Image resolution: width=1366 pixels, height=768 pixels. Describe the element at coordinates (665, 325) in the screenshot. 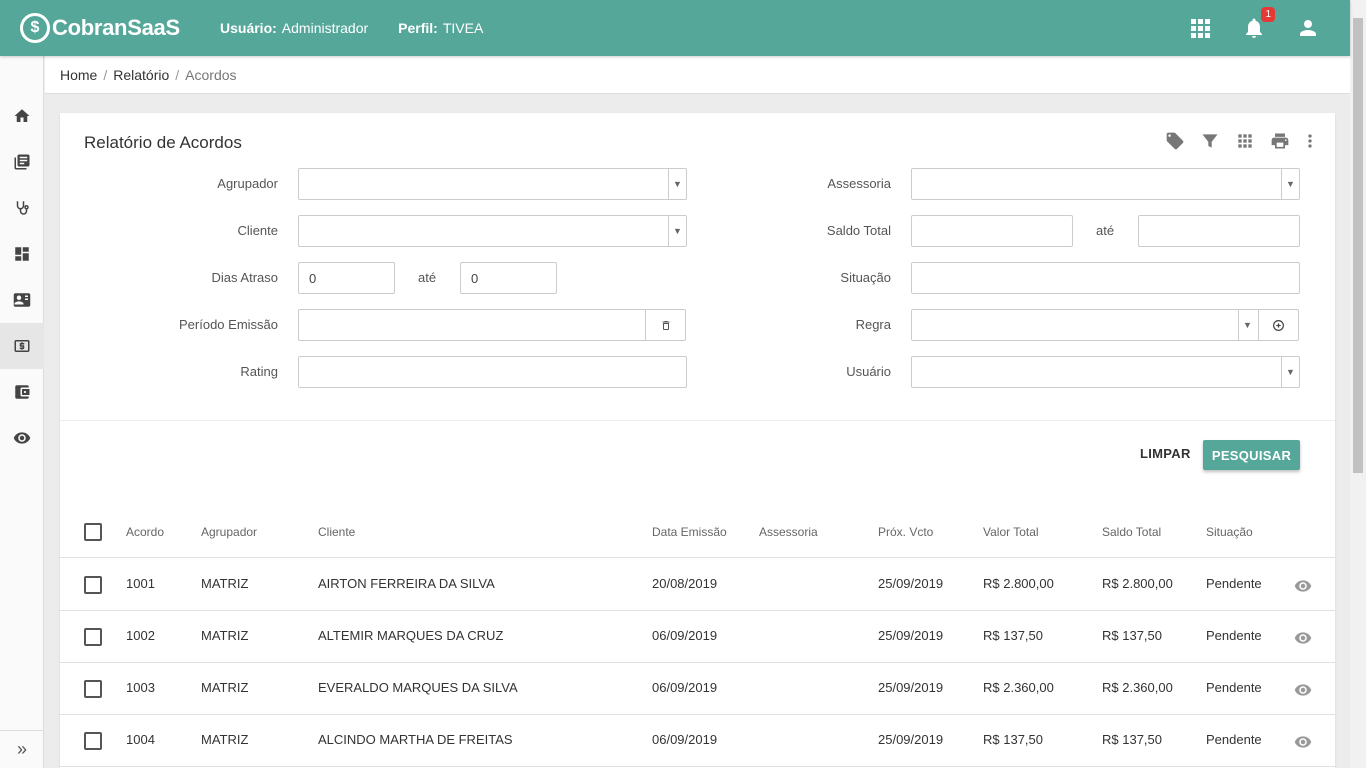

I see `trash-icon` at that location.